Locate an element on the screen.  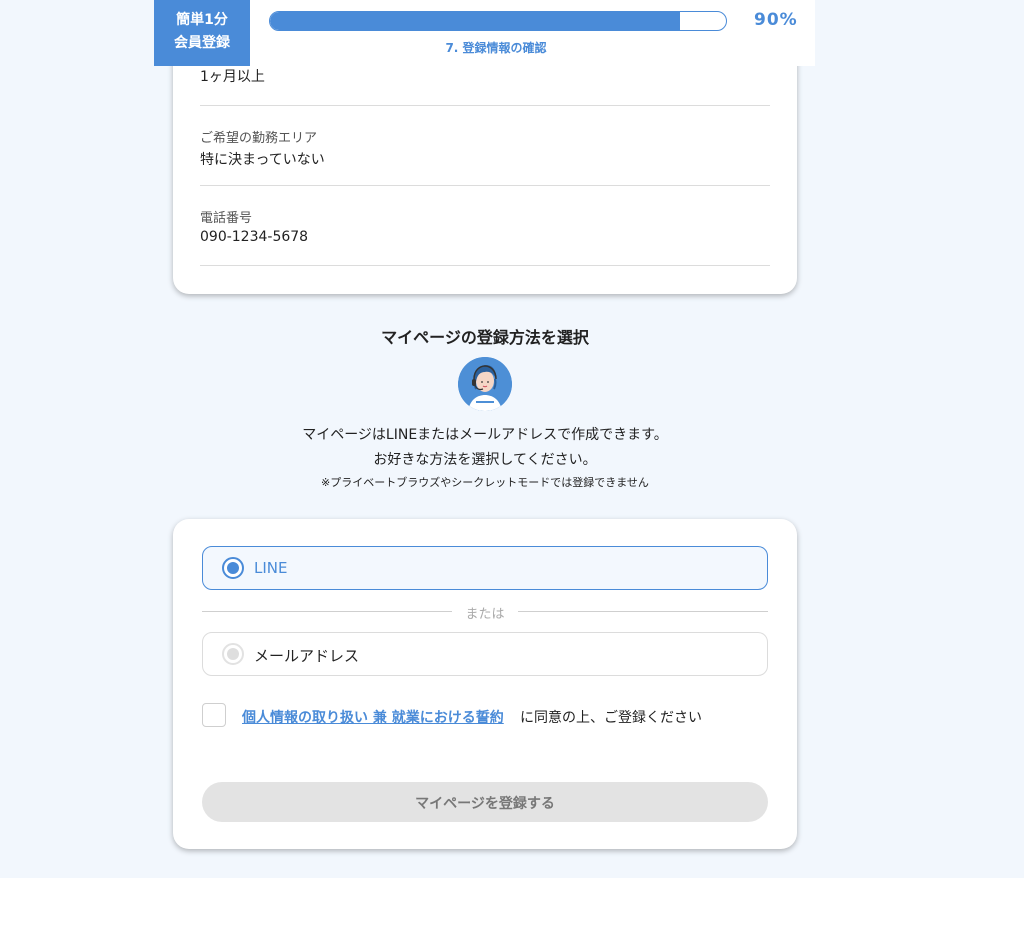
badge-line-1: 簡単1分 is located at coordinates (202, 20).